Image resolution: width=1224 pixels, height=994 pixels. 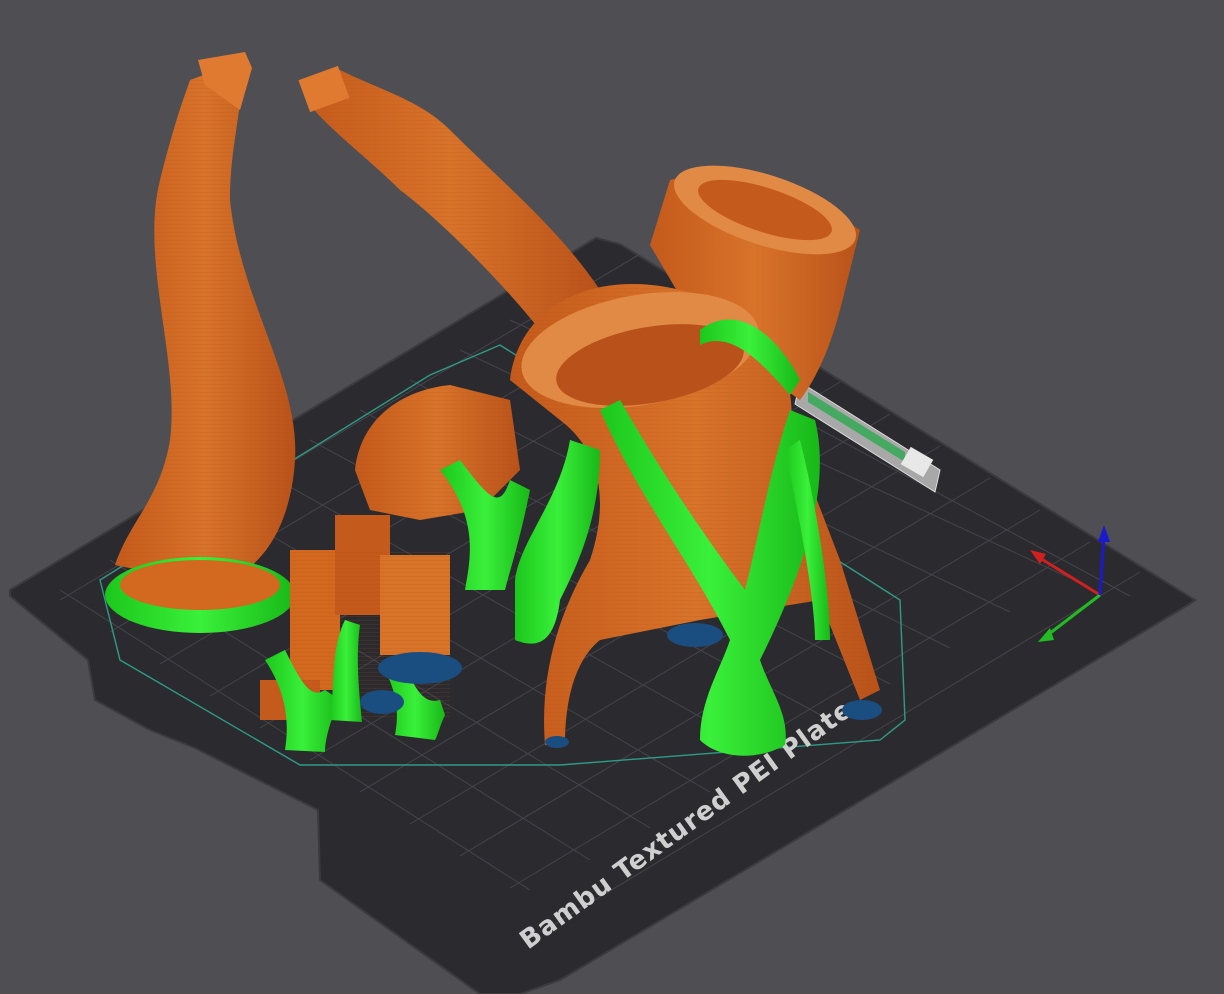 I want to click on arm-model, so click(x=449, y=197).